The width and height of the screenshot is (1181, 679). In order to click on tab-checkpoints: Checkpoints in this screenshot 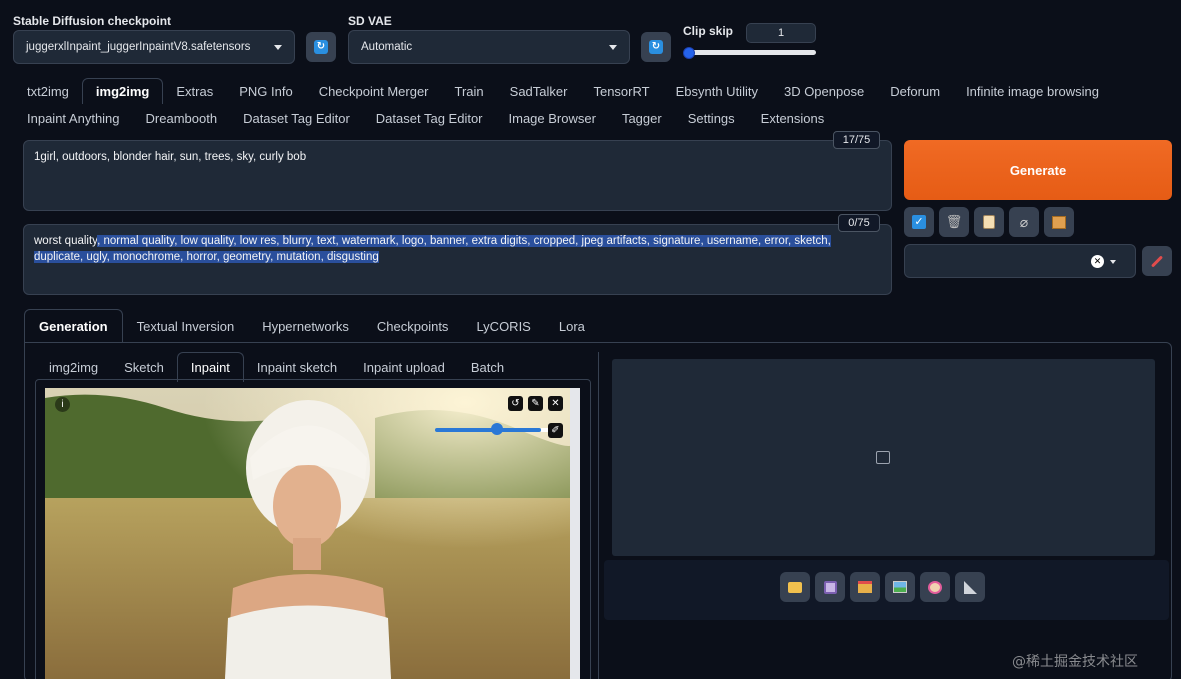, I will do `click(413, 326)`.